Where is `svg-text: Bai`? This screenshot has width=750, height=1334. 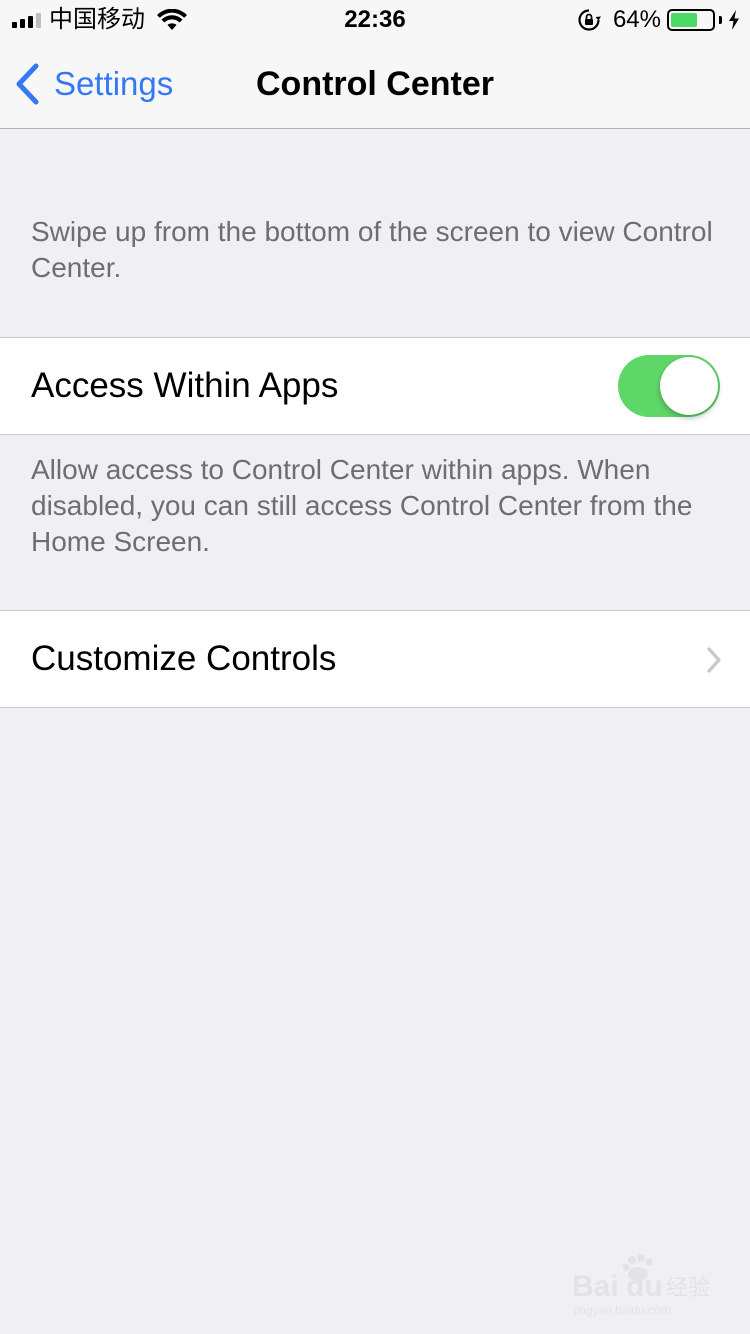 svg-text: Bai is located at coordinates (595, 1286).